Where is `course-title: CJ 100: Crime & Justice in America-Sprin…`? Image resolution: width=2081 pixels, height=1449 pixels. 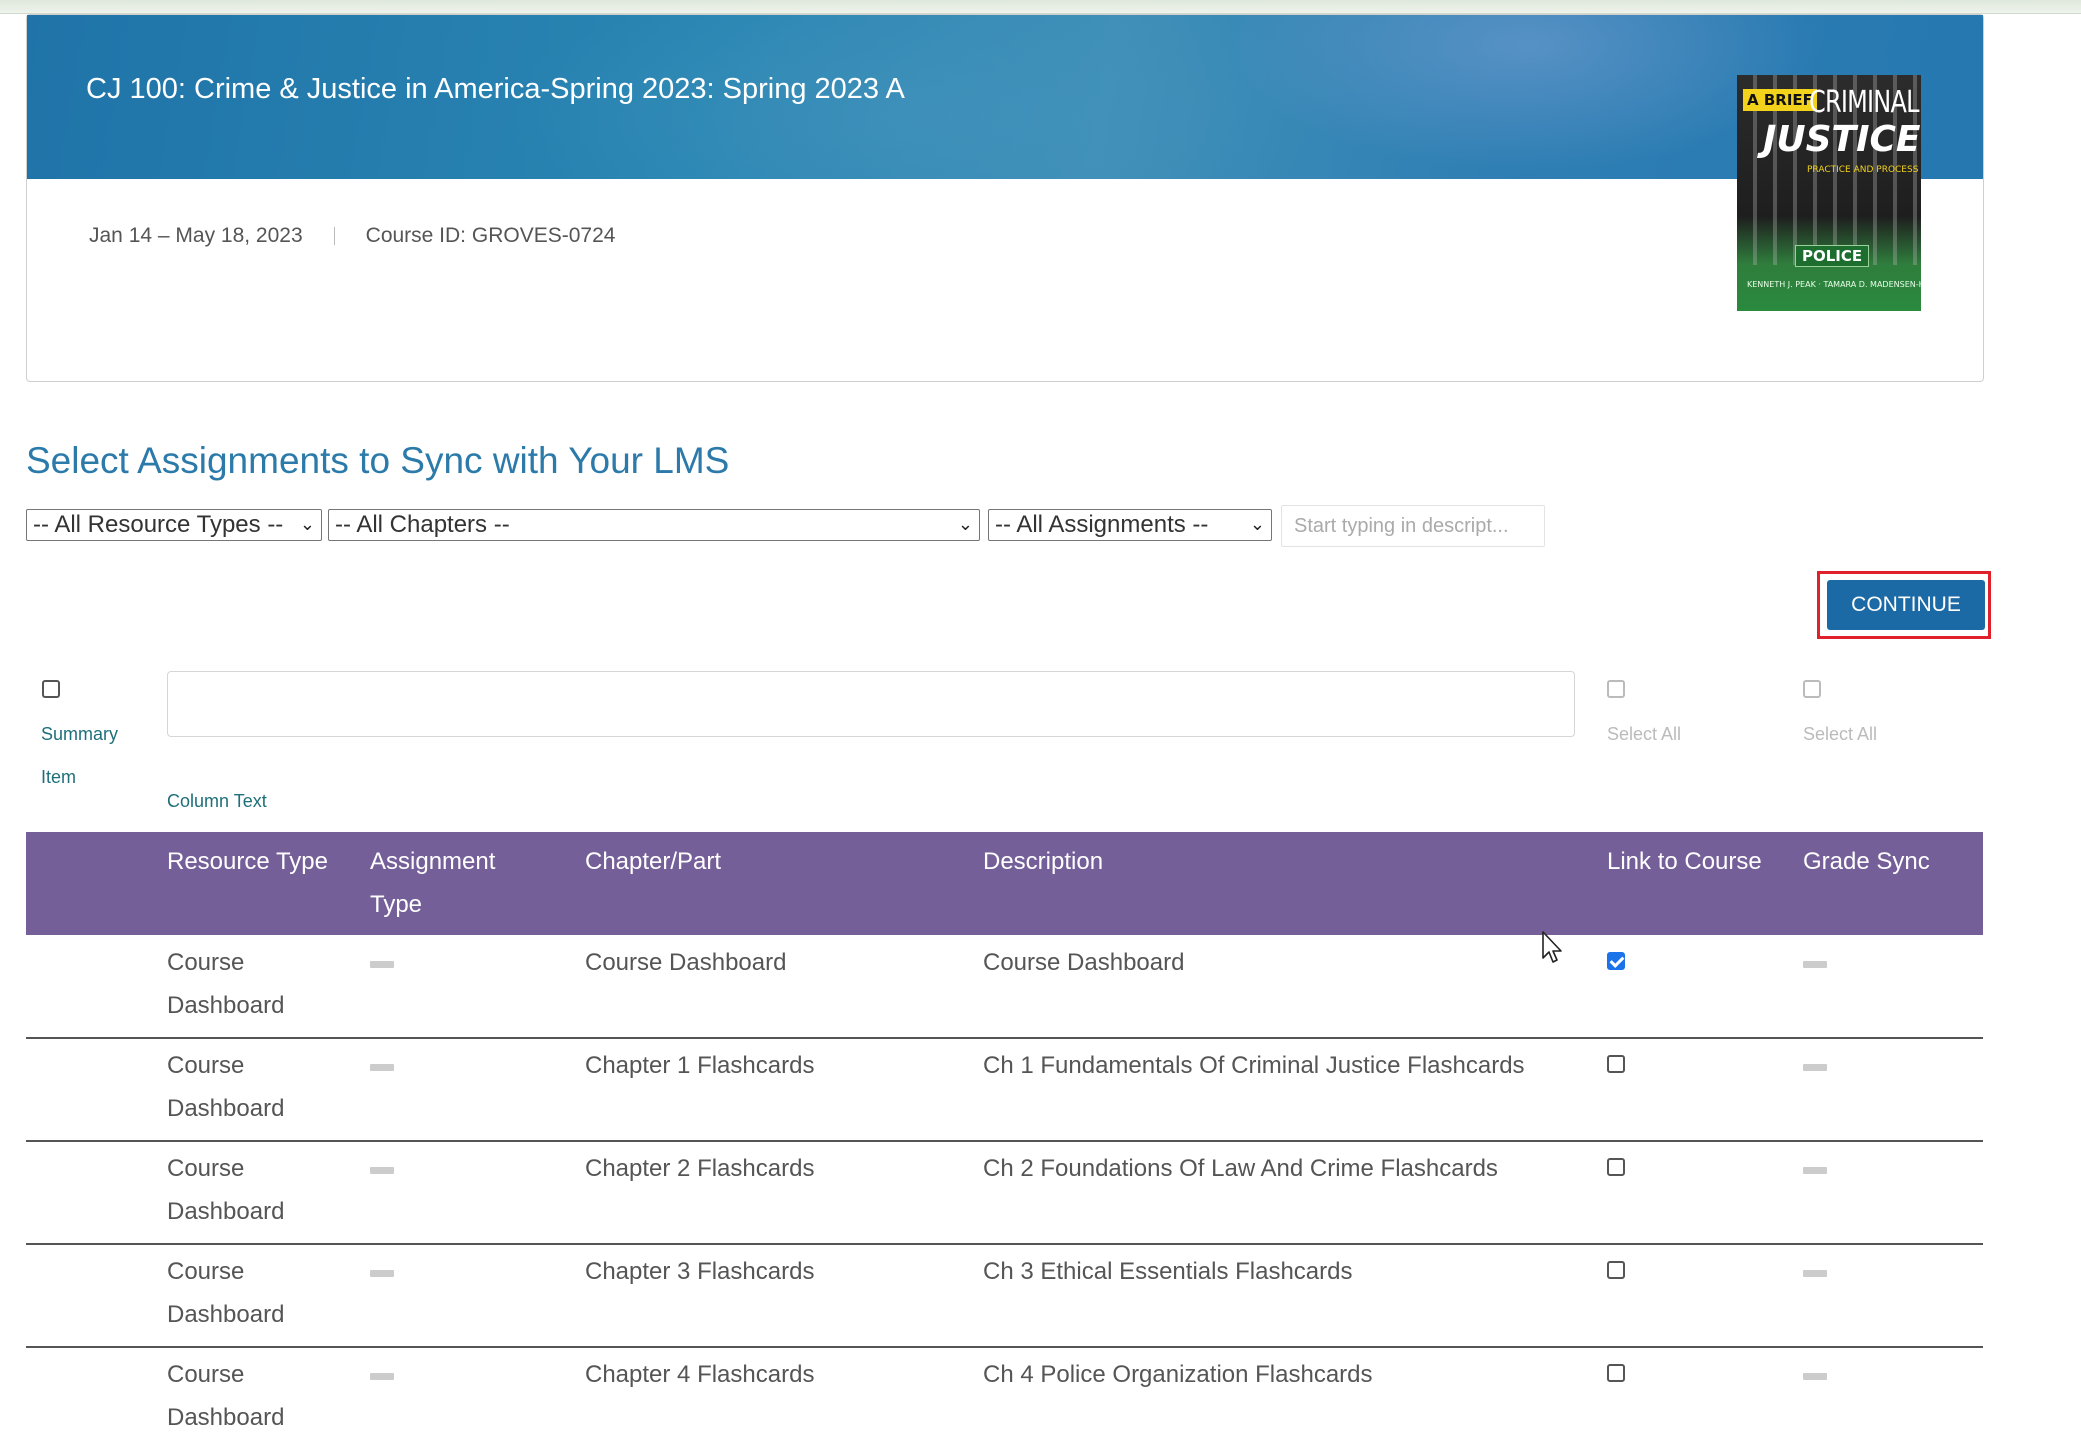
course-title: CJ 100: Crime & Justice in America-Sprin… is located at coordinates (495, 89).